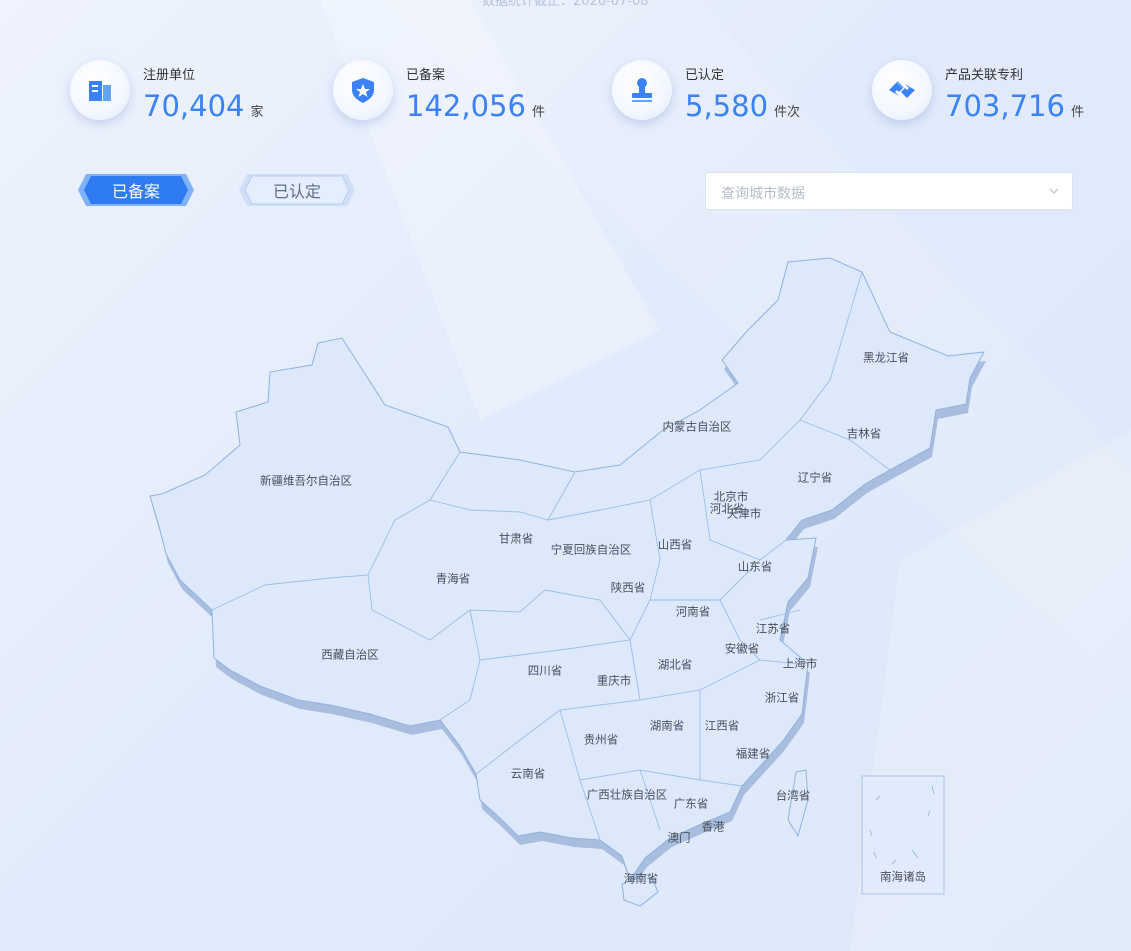 The height and width of the screenshot is (951, 1131). I want to click on city-search-select: 查询城市数据, so click(889, 191).